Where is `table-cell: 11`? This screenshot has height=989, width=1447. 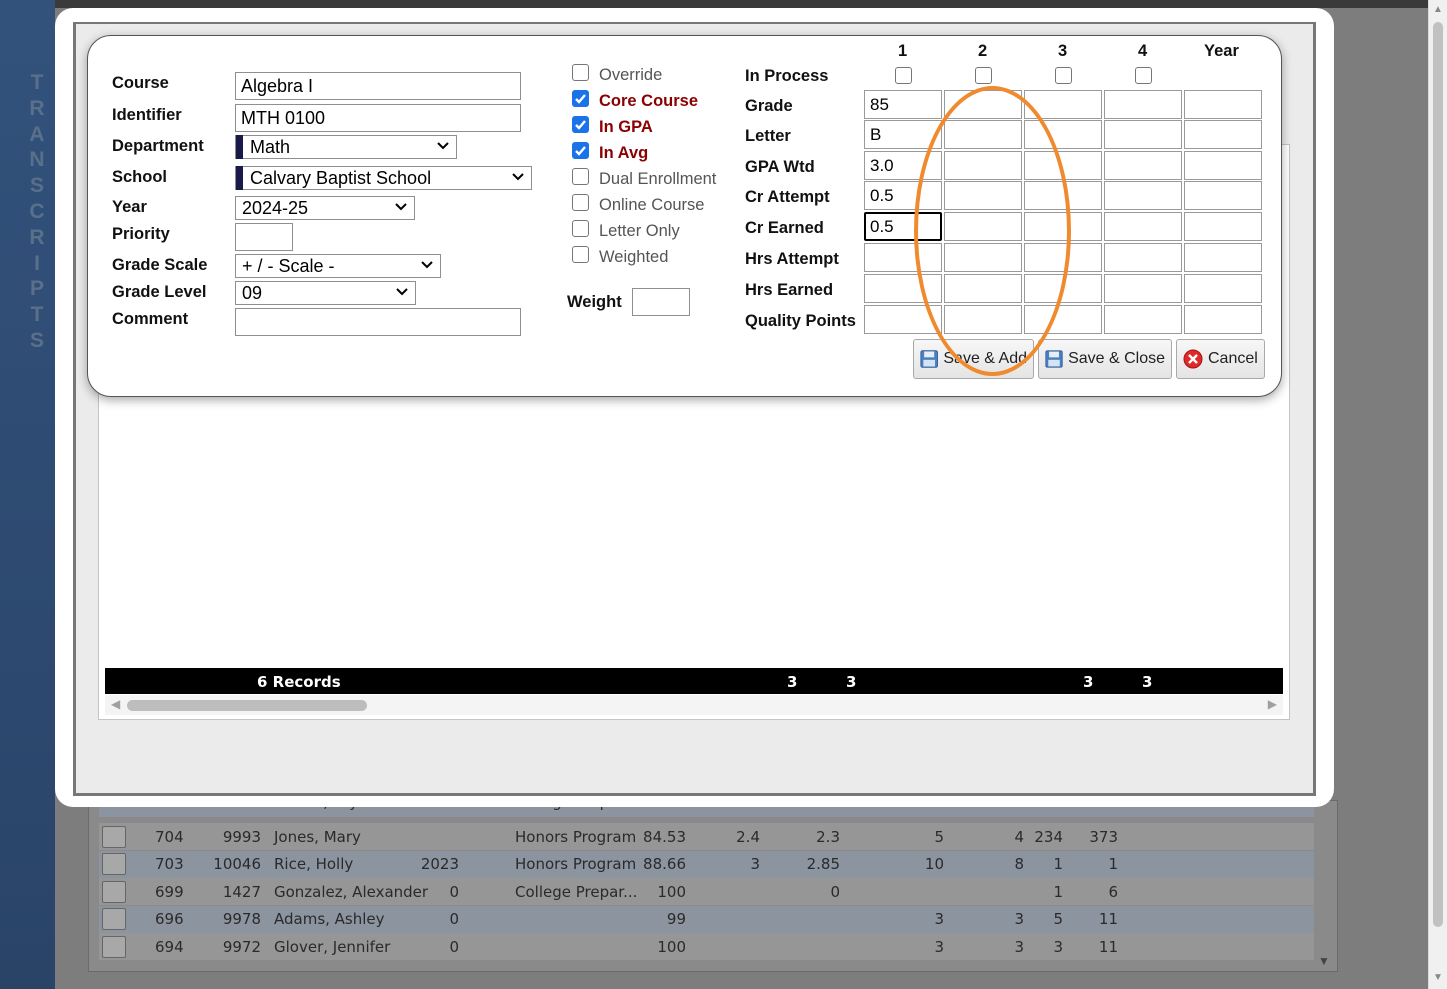
table-cell: 11 is located at coordinates (1108, 919).